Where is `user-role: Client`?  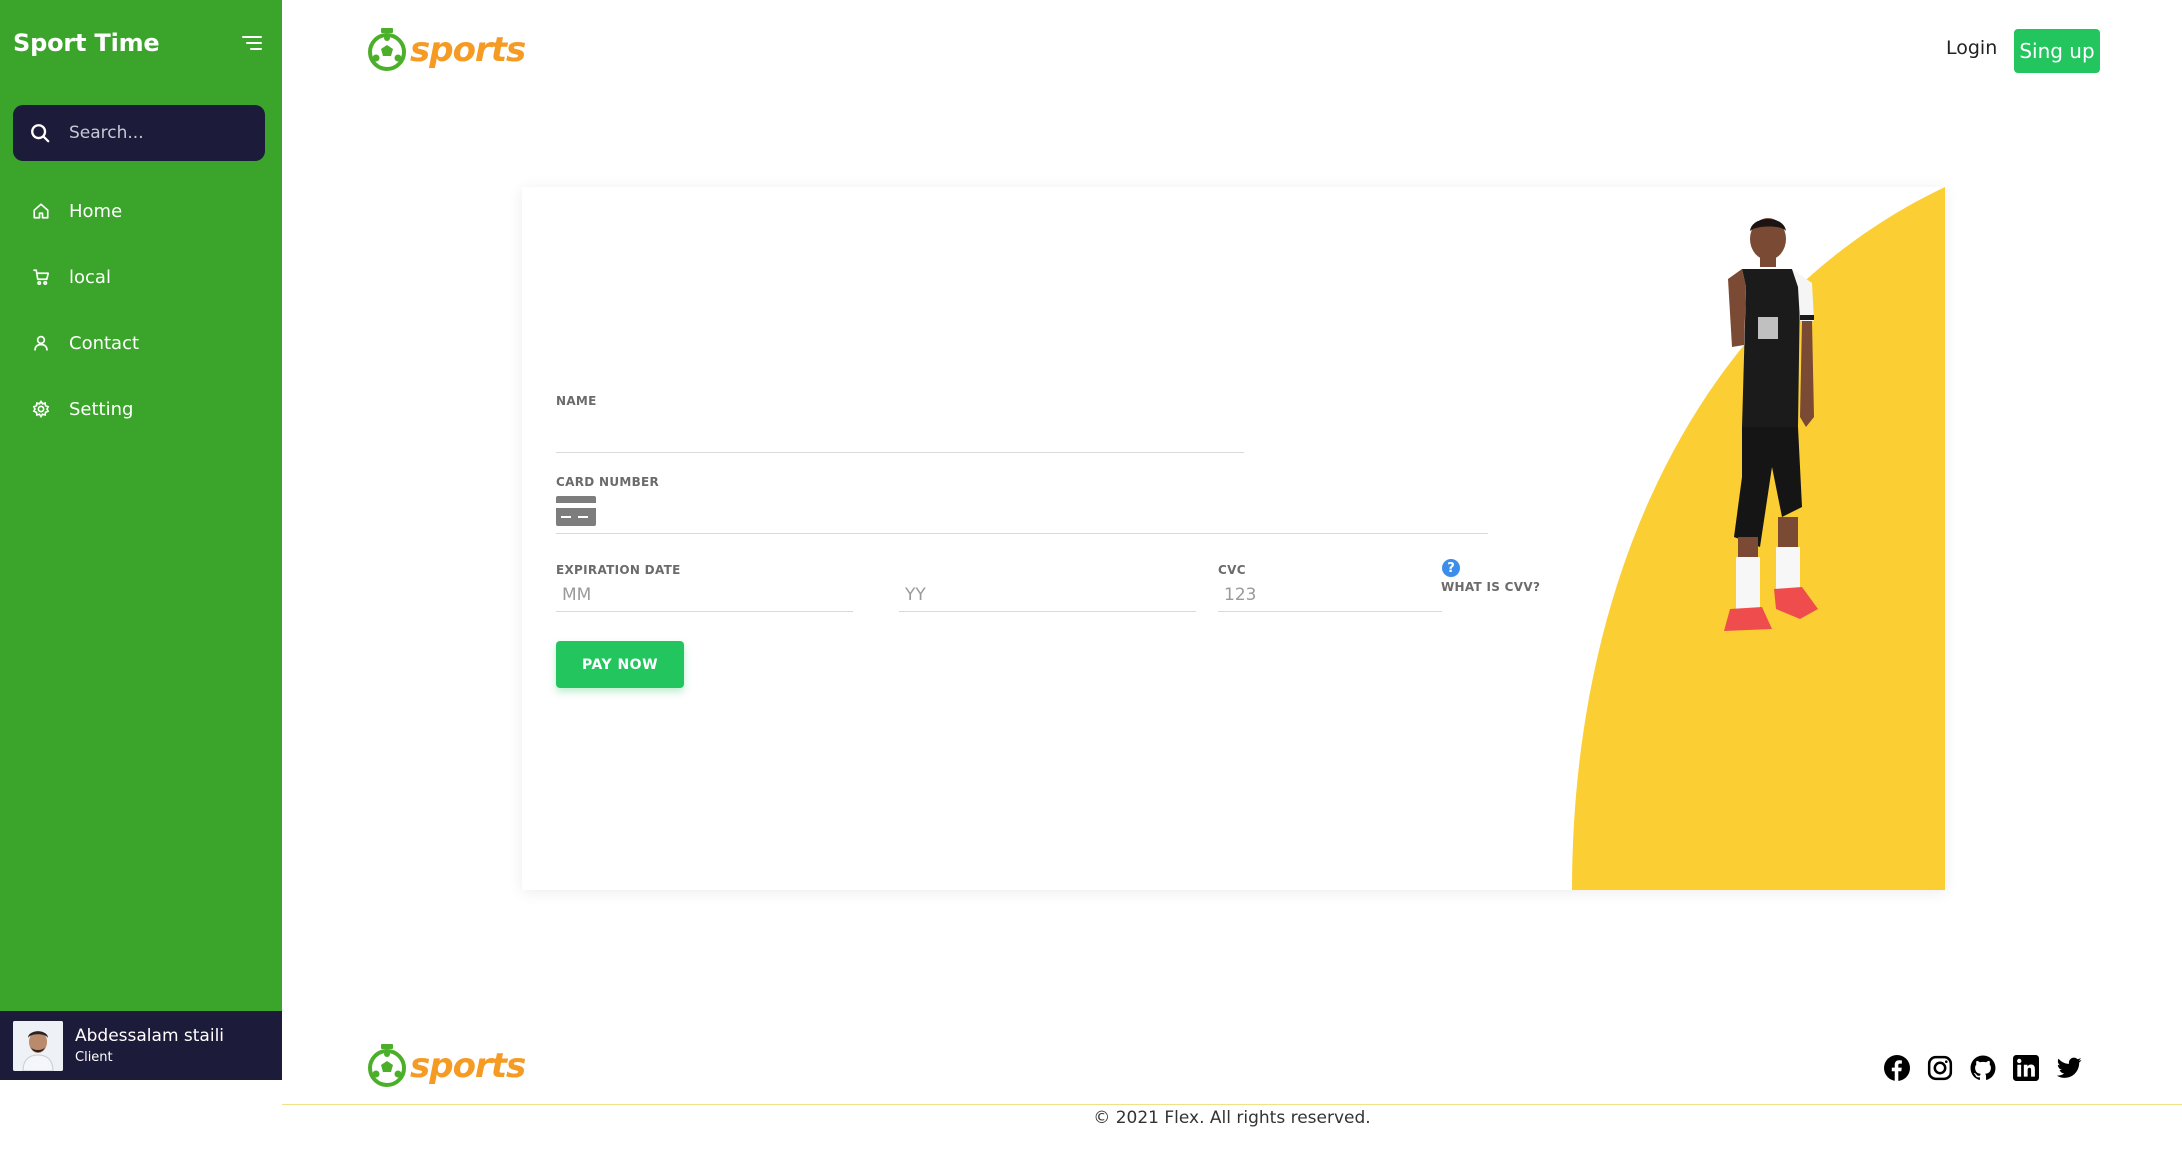
user-role: Client is located at coordinates (94, 1057).